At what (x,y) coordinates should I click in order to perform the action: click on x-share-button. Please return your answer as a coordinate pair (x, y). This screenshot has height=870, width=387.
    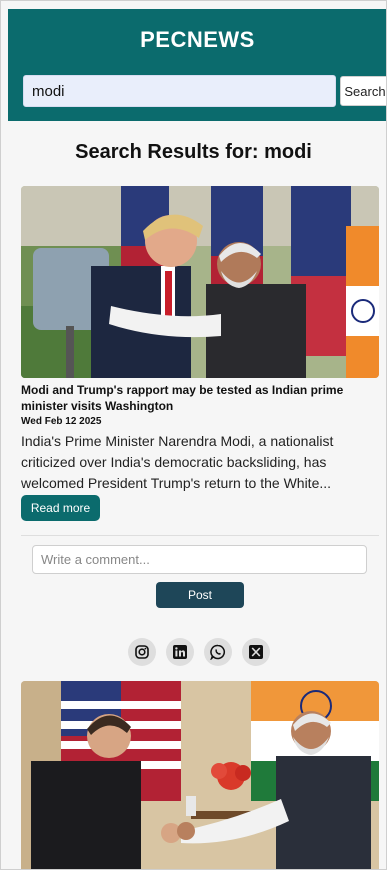
    Looking at the image, I should click on (256, 652).